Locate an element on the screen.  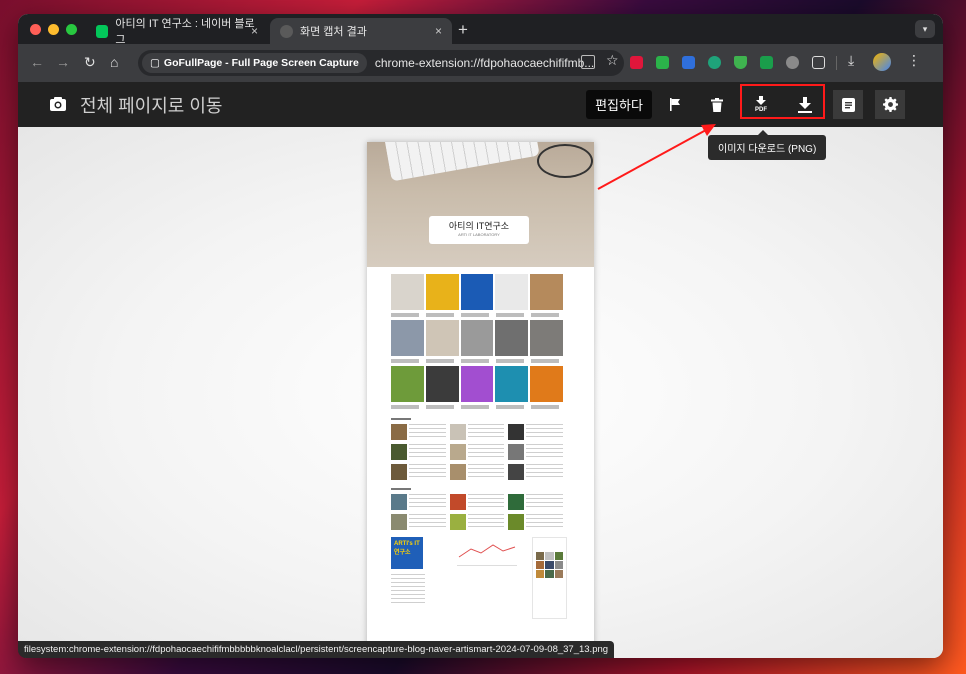
extension-chip: ▢ GoFullPage - Full Page Screen Capture is located at coordinates (254, 63).